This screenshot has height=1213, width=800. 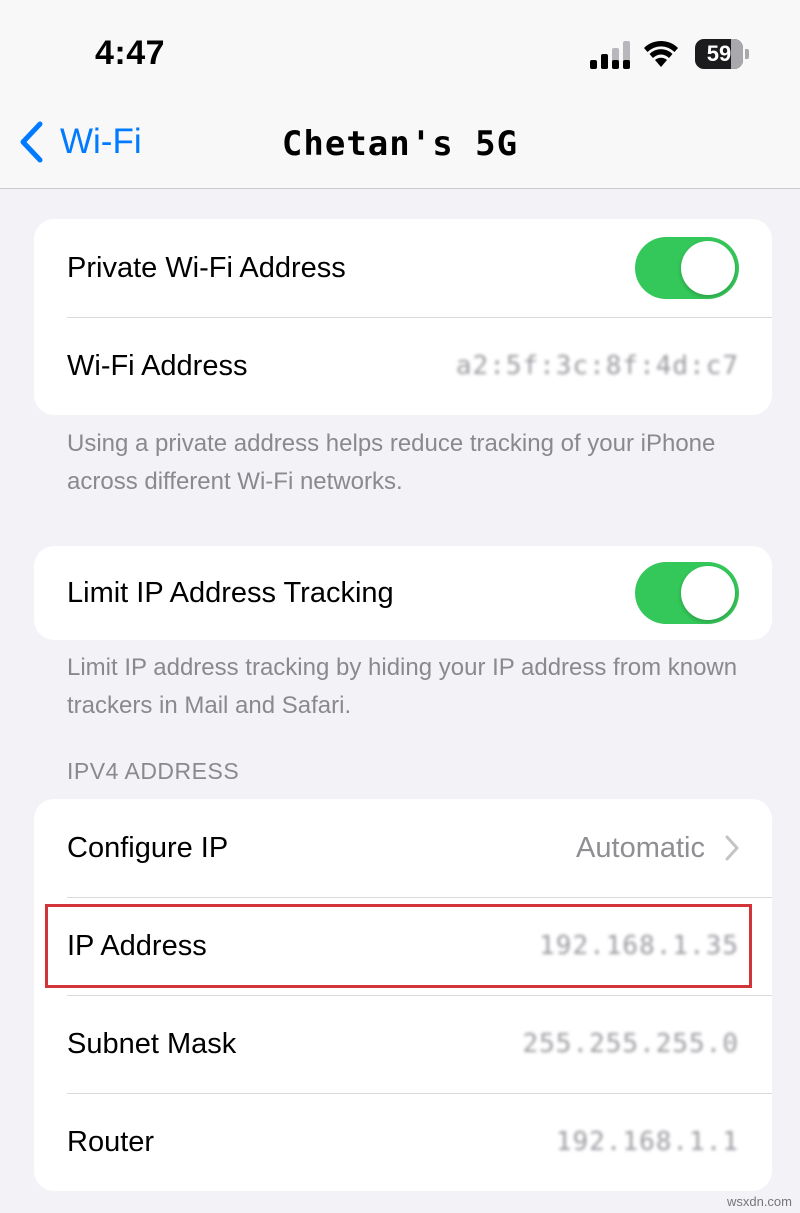 I want to click on cellular-signal-icon, so click(x=610, y=55).